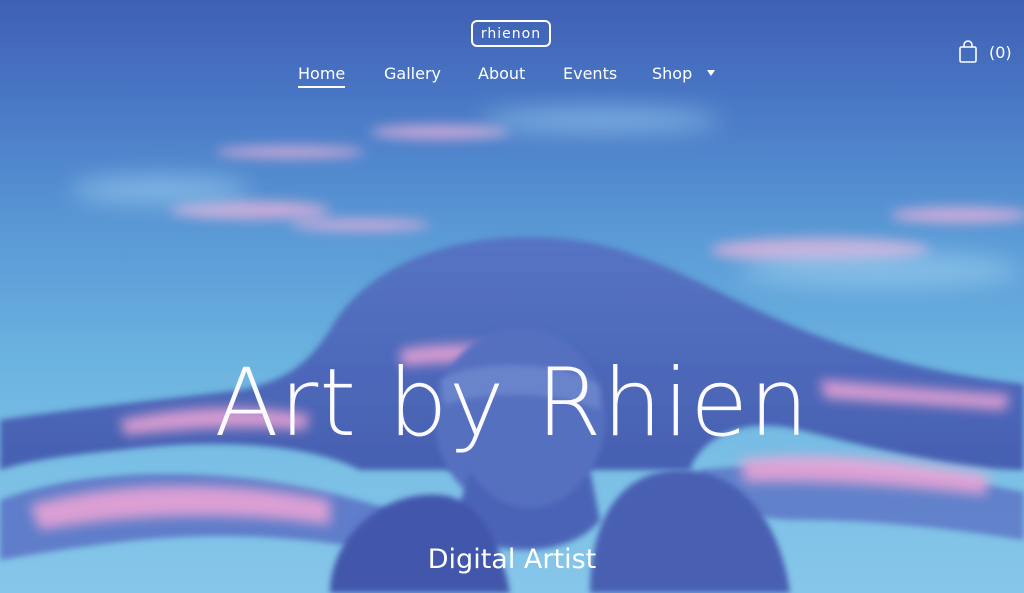 Image resolution: width=1024 pixels, height=593 pixels. I want to click on cart-button: (0), so click(985, 52).